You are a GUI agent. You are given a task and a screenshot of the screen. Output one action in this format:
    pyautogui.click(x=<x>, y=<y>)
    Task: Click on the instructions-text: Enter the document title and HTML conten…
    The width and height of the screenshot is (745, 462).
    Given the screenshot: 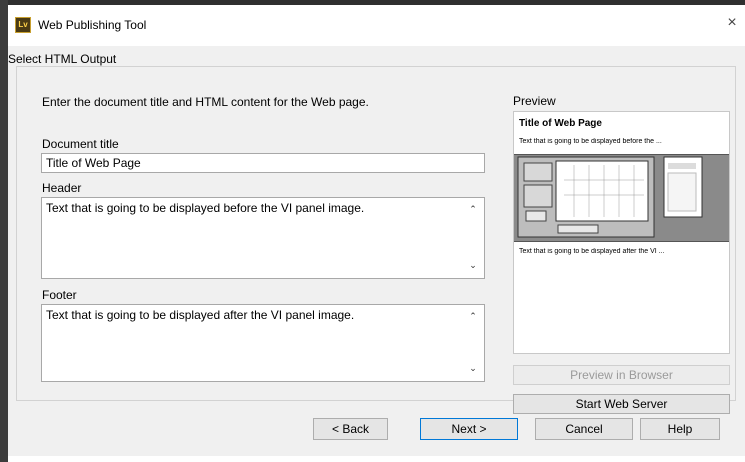 What is the action you would take?
    pyautogui.click(x=205, y=102)
    